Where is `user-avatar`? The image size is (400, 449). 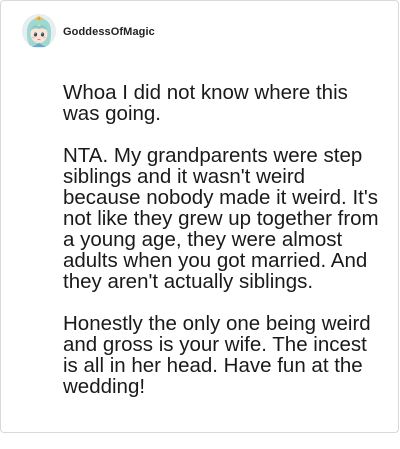 user-avatar is located at coordinates (39, 31).